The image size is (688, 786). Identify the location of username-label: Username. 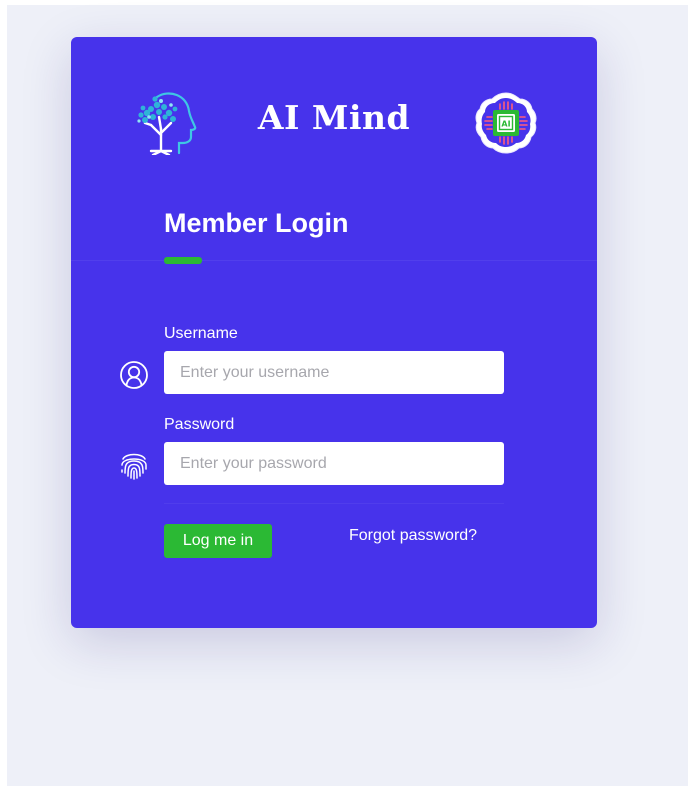
(201, 333).